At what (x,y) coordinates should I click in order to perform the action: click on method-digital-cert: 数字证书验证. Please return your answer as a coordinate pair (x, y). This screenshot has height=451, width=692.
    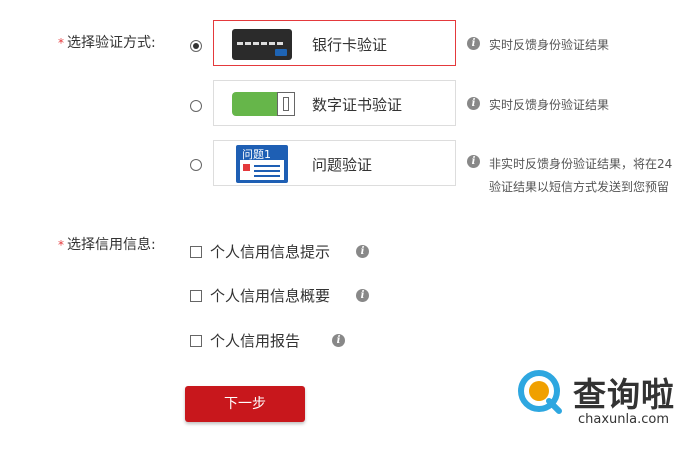
    Looking at the image, I should click on (334, 103).